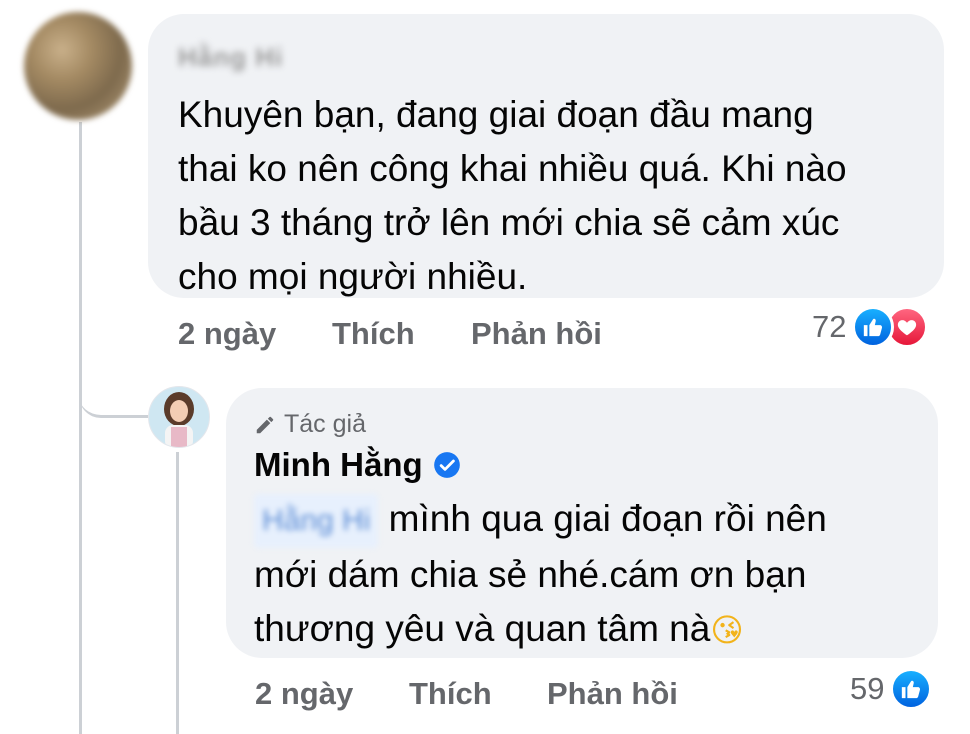 The image size is (970, 734). What do you see at coordinates (530, 575) in the screenshot?
I see `reply-line: mới dám chia sẻ nhé.cám ơn bạn` at bounding box center [530, 575].